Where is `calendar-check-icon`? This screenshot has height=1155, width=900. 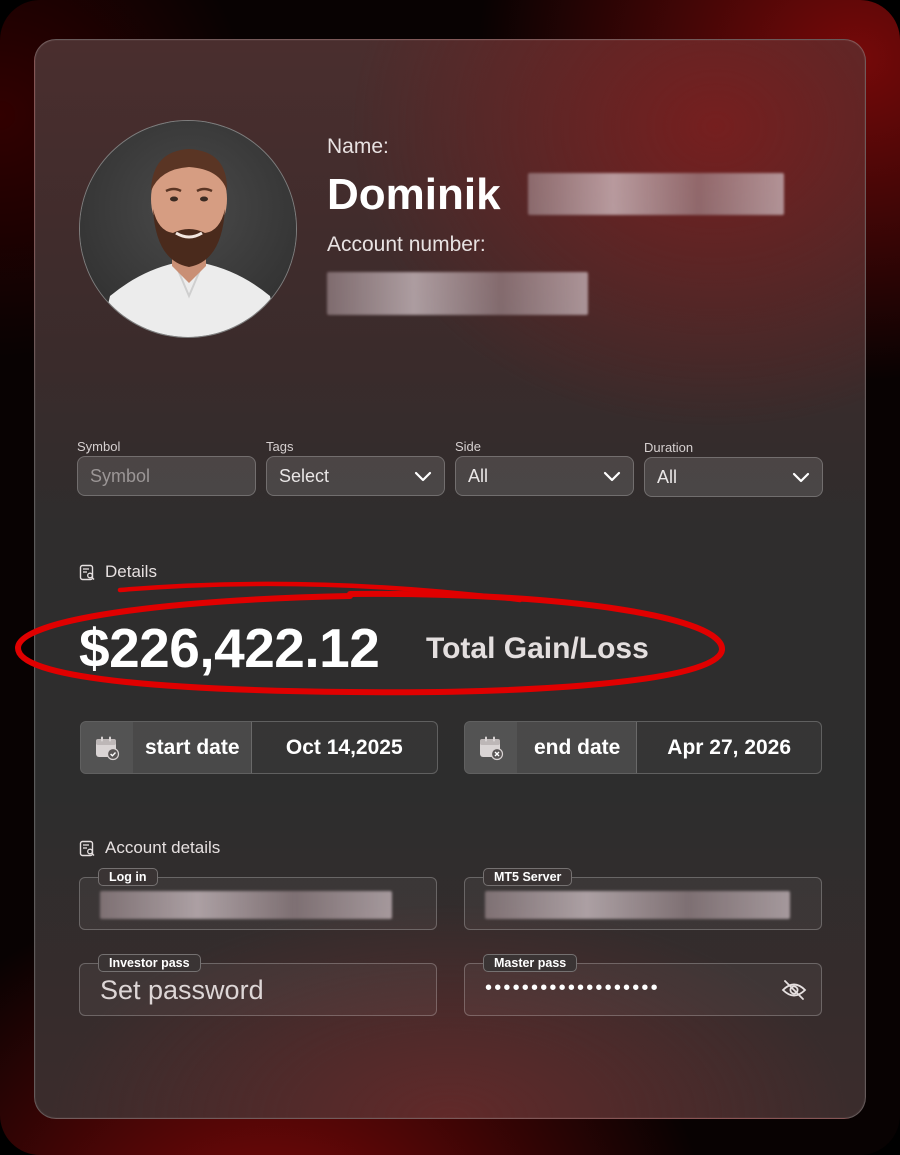
calendar-check-icon is located at coordinates (108, 748).